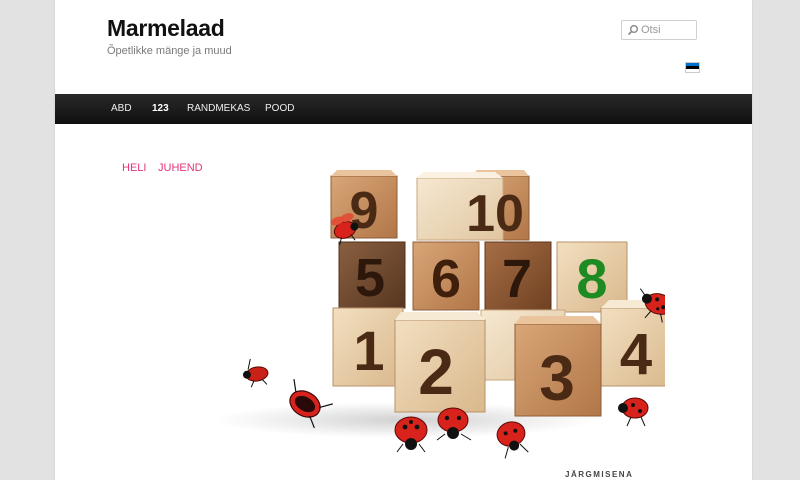  I want to click on estonian-flag-icon, so click(692, 67).